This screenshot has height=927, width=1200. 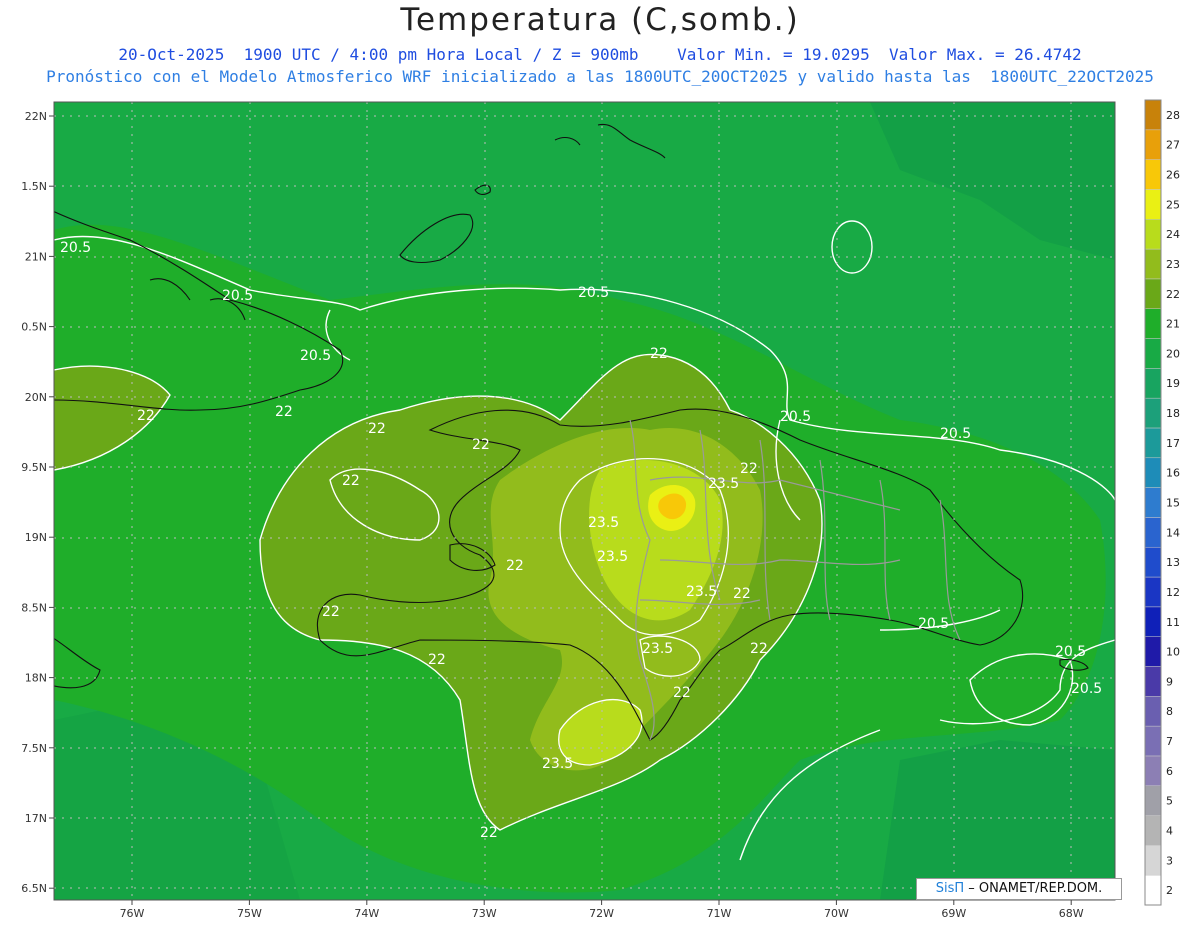 What do you see at coordinates (36, 678) in the screenshot?
I see `lat-label: 18N` at bounding box center [36, 678].